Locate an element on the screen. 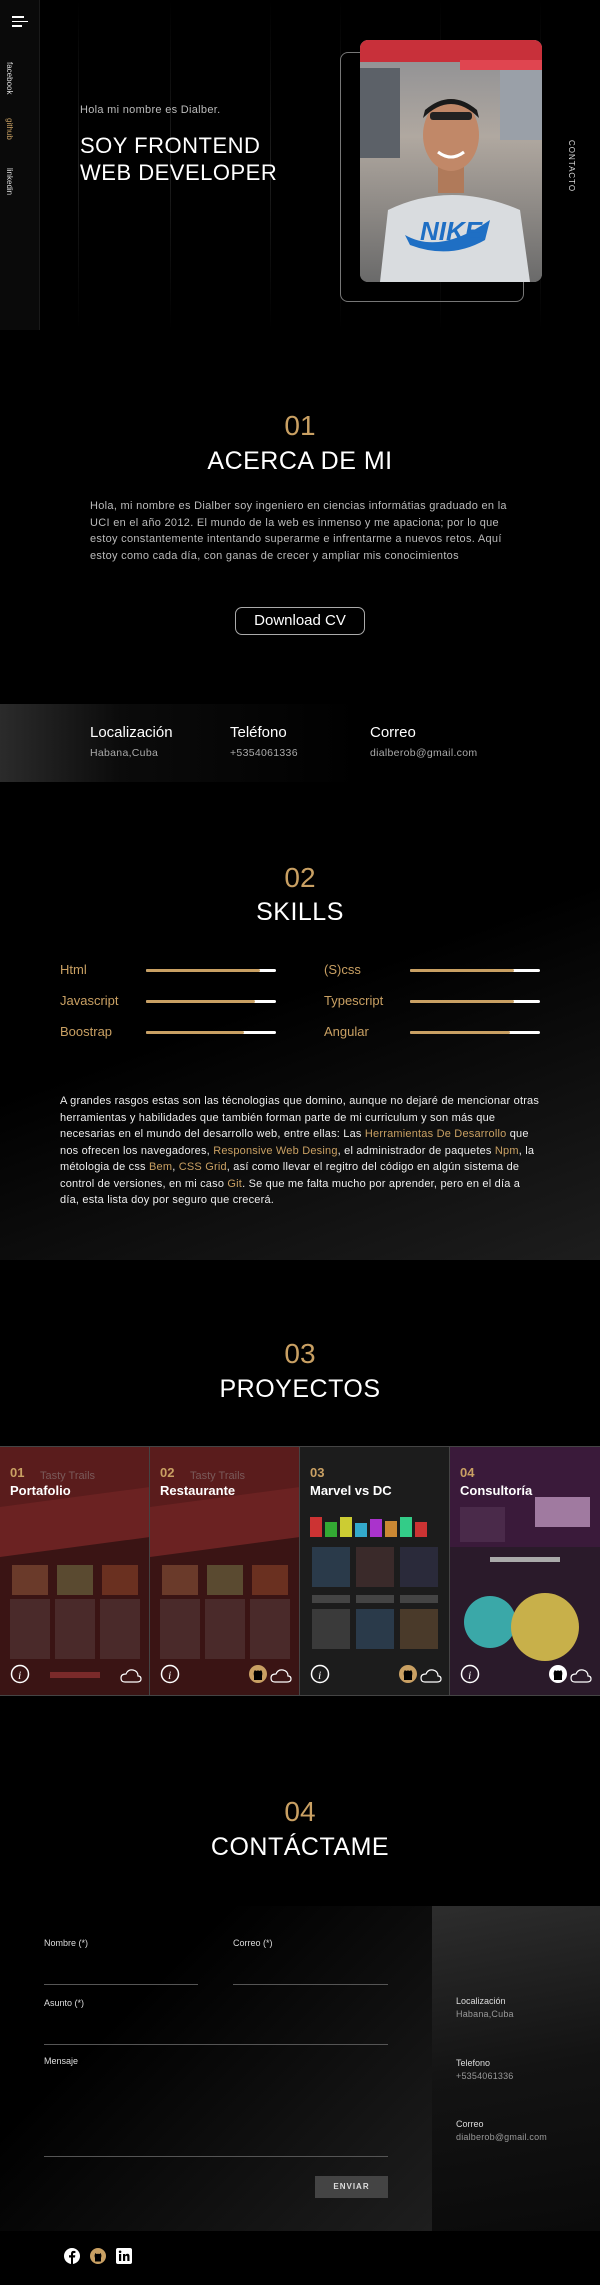  info-value: Habana,Cuba is located at coordinates (124, 753).